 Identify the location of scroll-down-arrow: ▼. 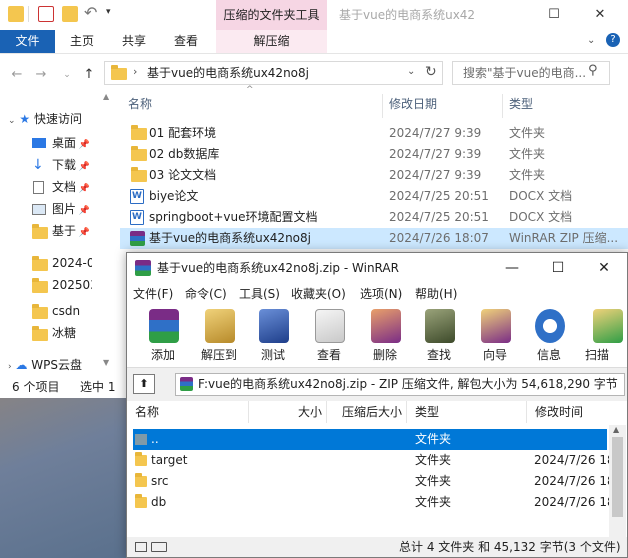
(106, 362).